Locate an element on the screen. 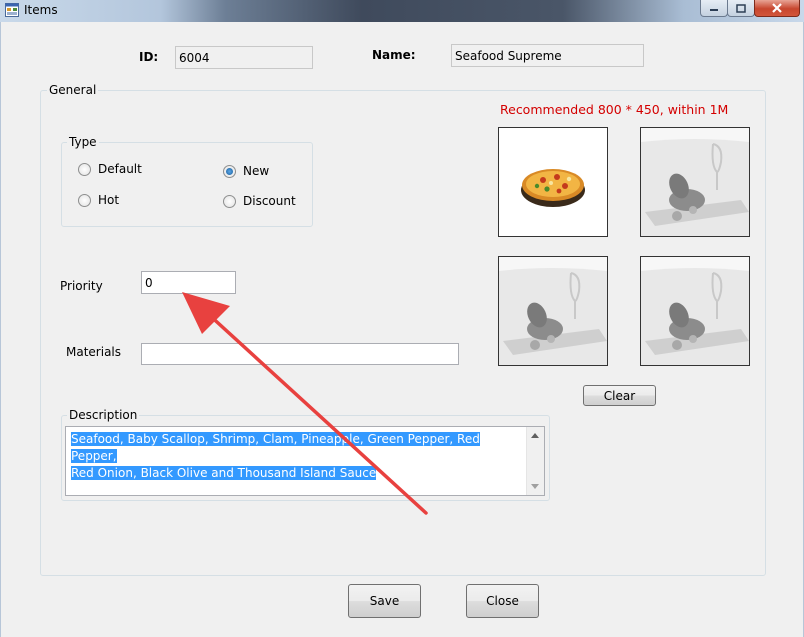 This screenshot has width=804, height=637. radio-hot-circle is located at coordinates (84, 200).